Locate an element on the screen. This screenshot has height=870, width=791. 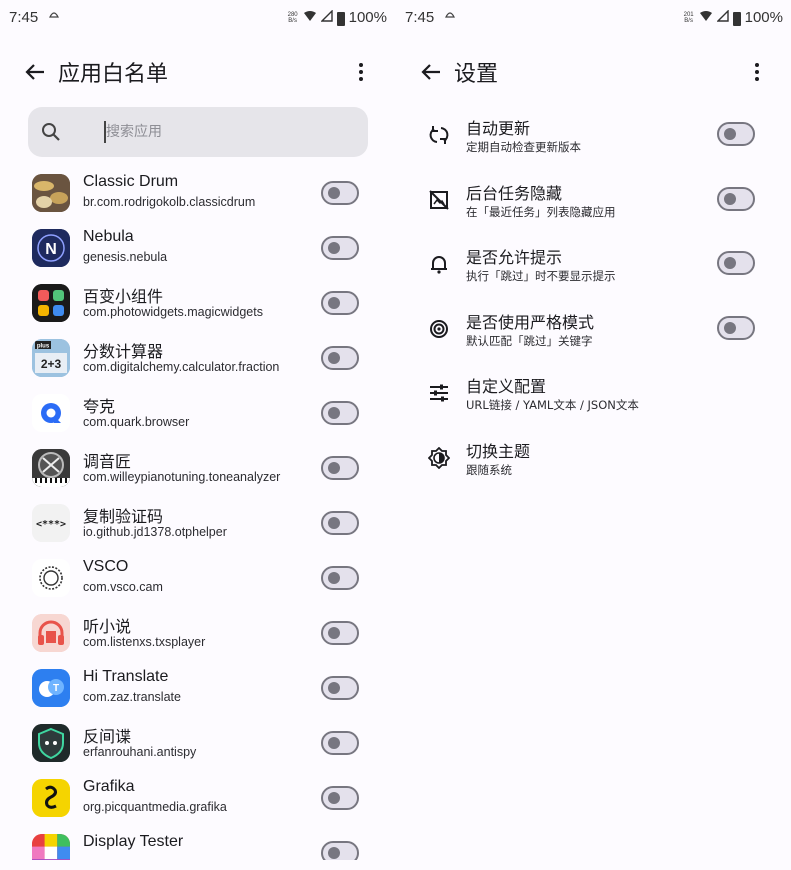
app-name: Nebula is located at coordinates (108, 236).